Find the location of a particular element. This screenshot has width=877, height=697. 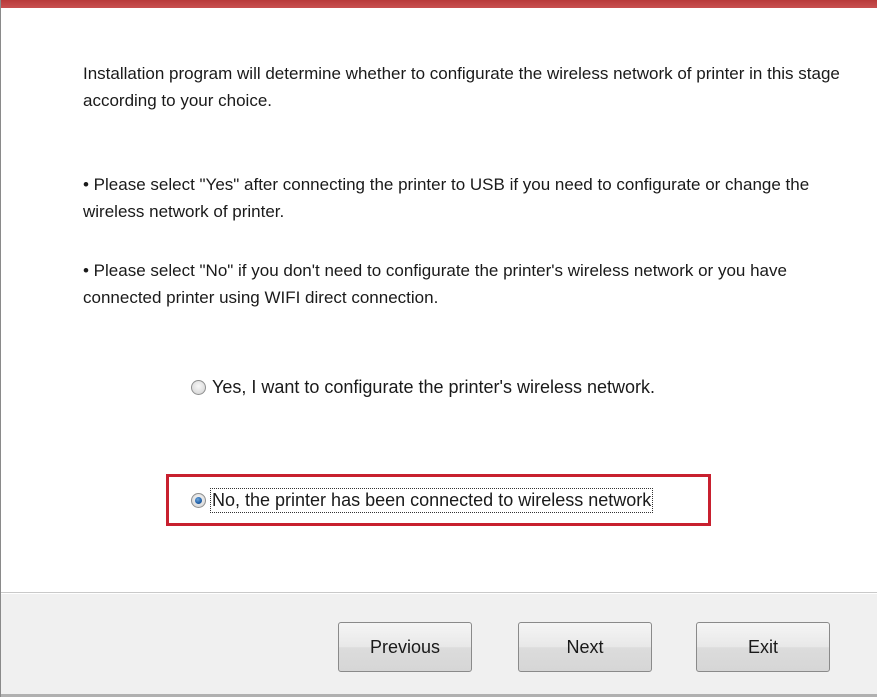

next-button: Next is located at coordinates (585, 647).